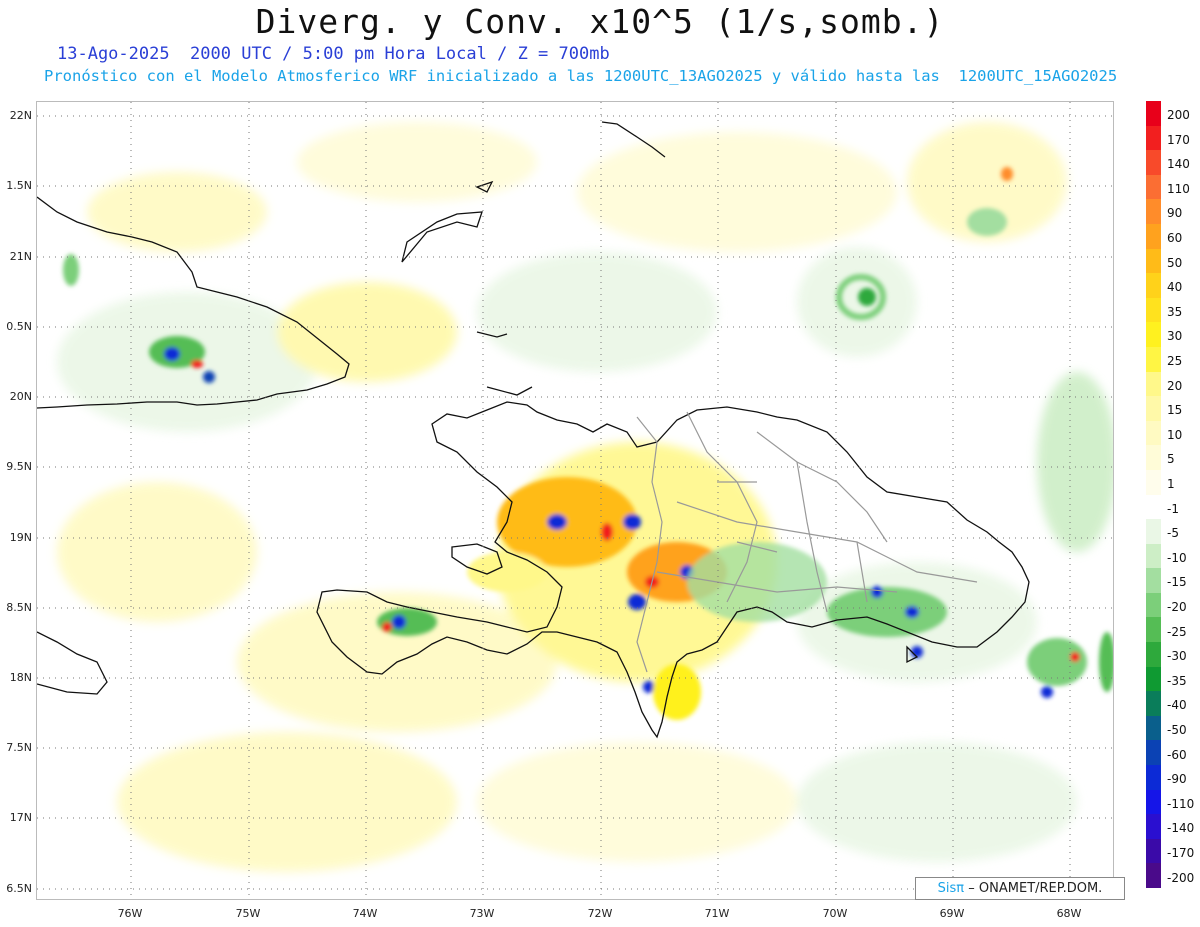 This screenshot has width=1200, height=927. What do you see at coordinates (1175, 361) in the screenshot?
I see `colorbar-label: 25` at bounding box center [1175, 361].